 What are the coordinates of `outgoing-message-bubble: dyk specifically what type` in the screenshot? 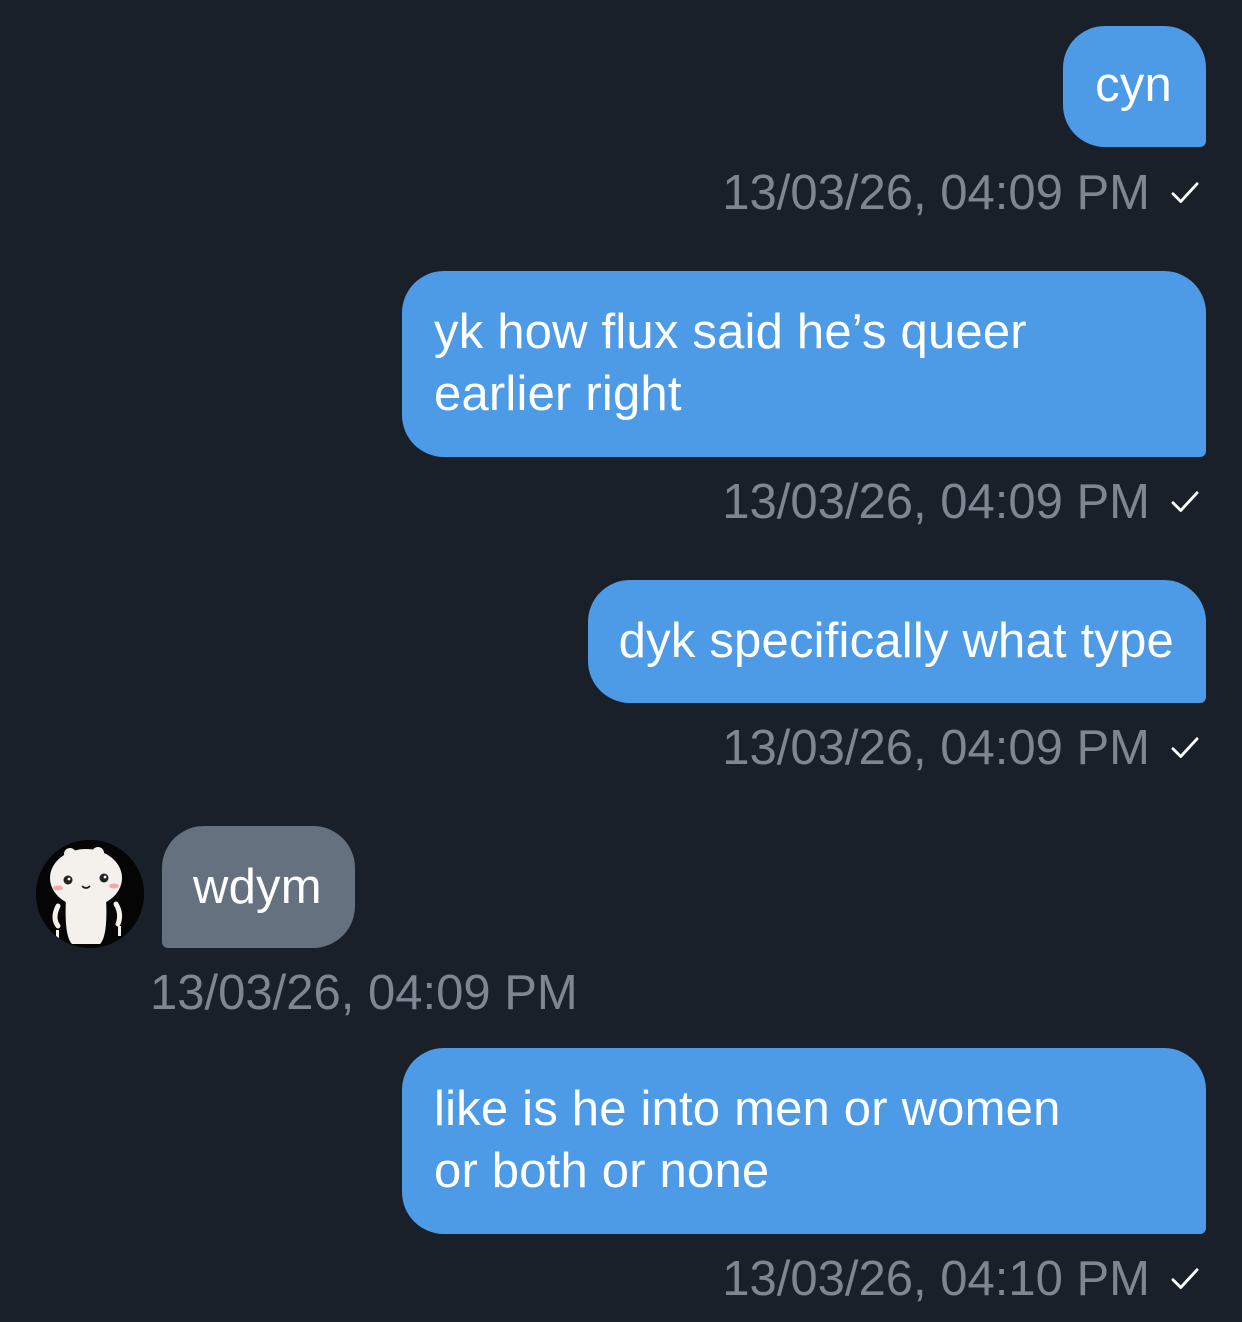 It's located at (896, 641).